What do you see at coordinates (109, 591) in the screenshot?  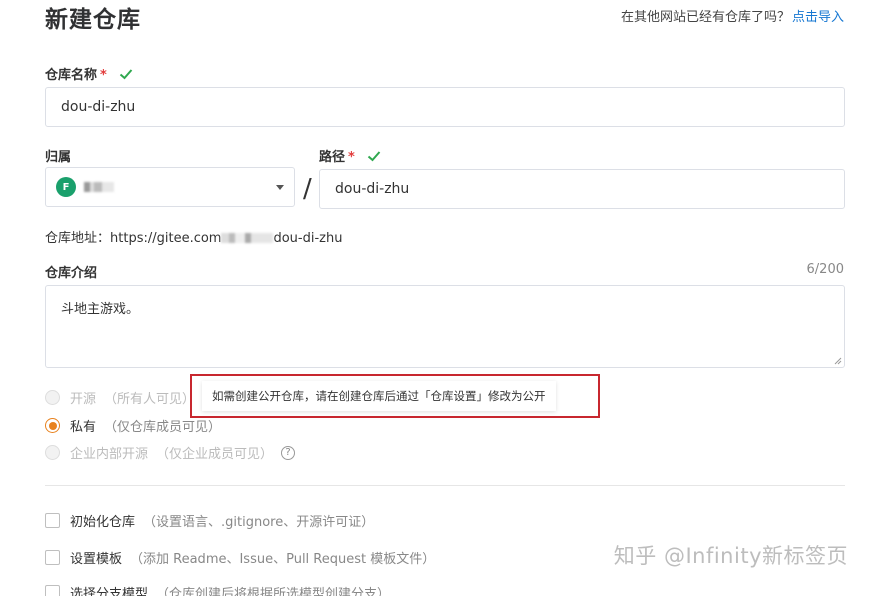 I see `option-label: 选择分支模型` at bounding box center [109, 591].